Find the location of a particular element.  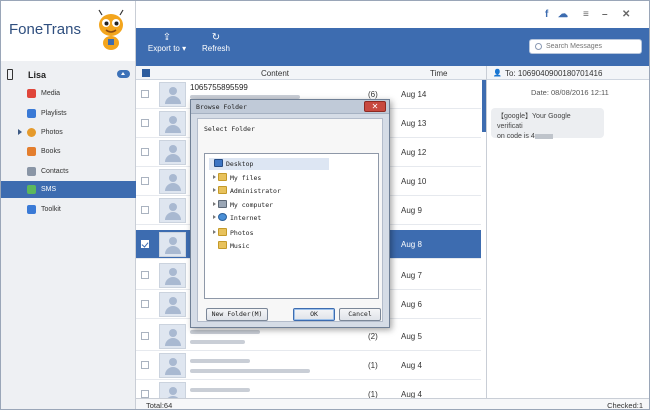

sidebar-item-label: Toolkit is located at coordinates (51, 209).